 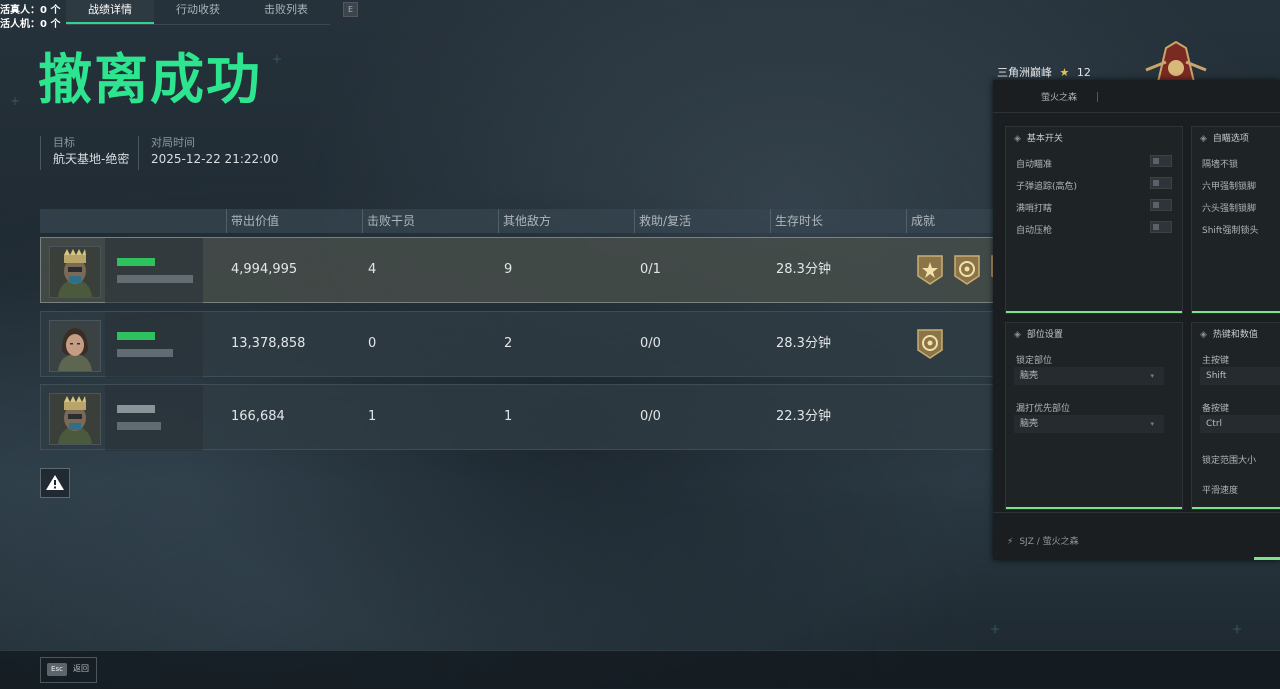 I want to click on warning-icon, so click(x=55, y=482).